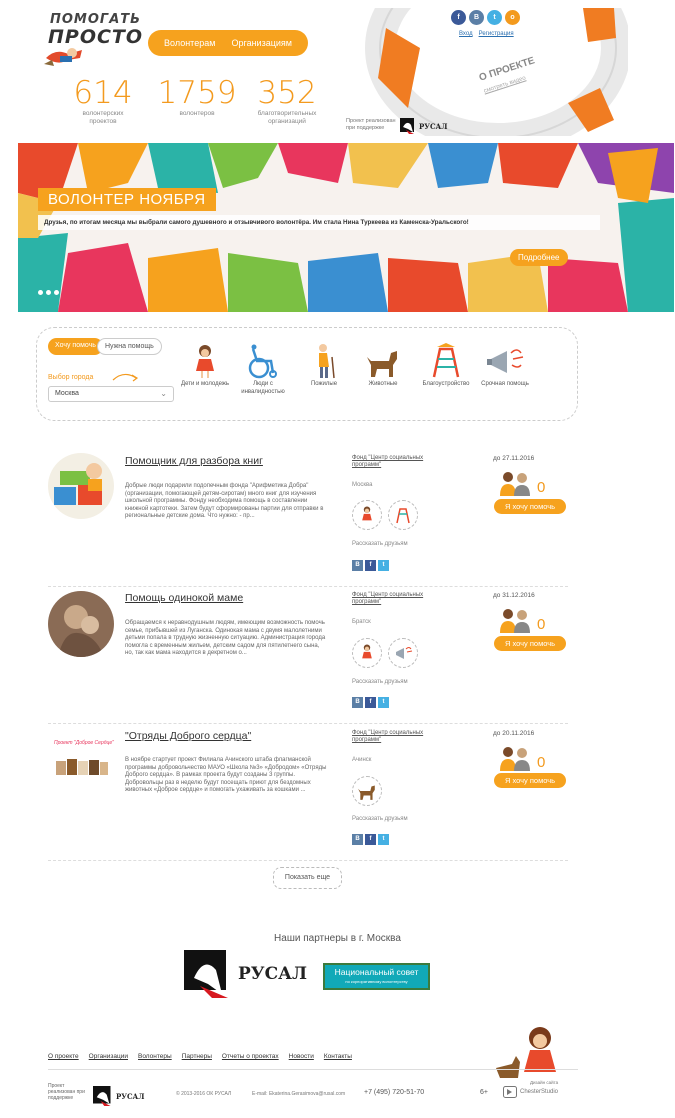 The image size is (675, 1118). I want to click on stat-value: 614, so click(103, 93).